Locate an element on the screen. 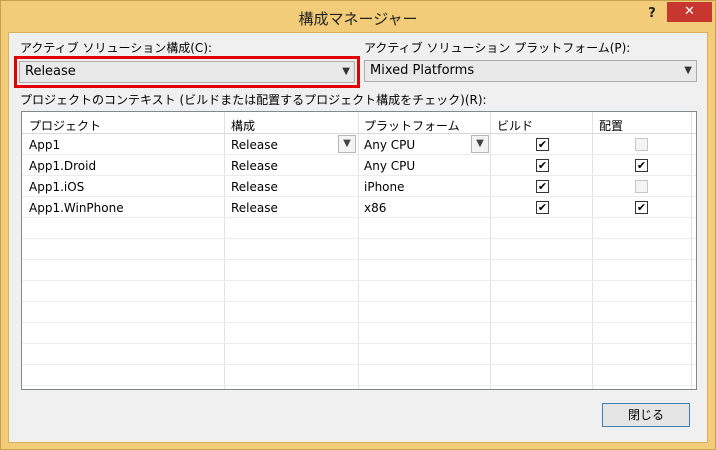 The height and width of the screenshot is (450, 716). row-project: App1.iOS is located at coordinates (57, 187).